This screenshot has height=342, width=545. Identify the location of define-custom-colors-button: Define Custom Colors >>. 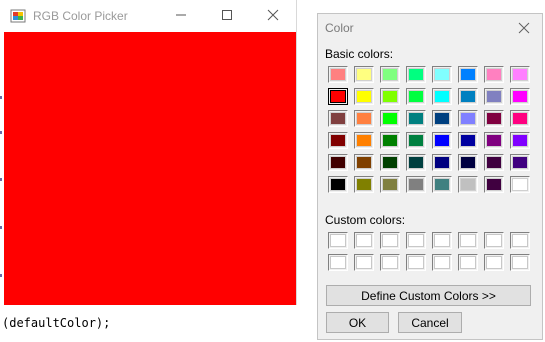
(428, 295).